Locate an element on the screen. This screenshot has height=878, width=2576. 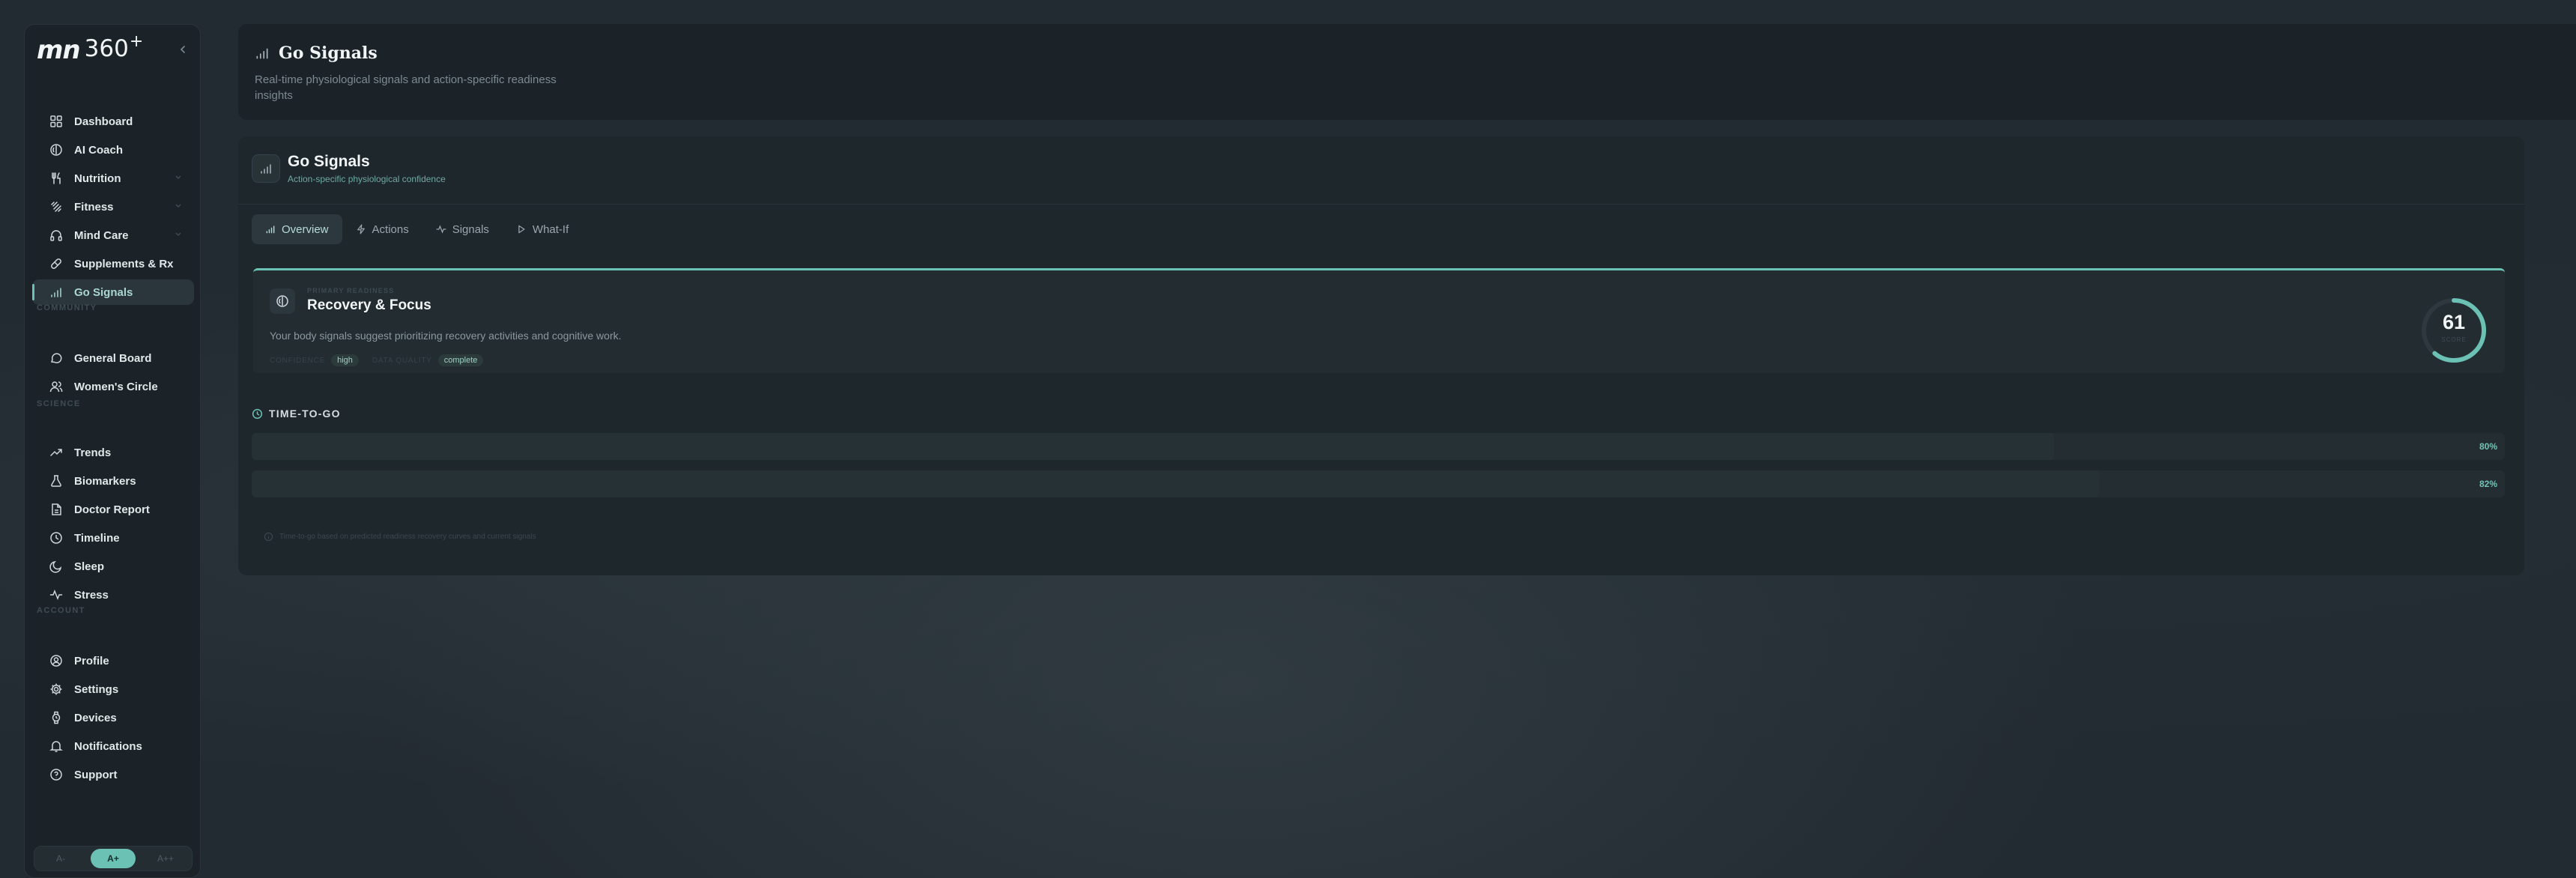
chevron-left-icon is located at coordinates (182, 50).